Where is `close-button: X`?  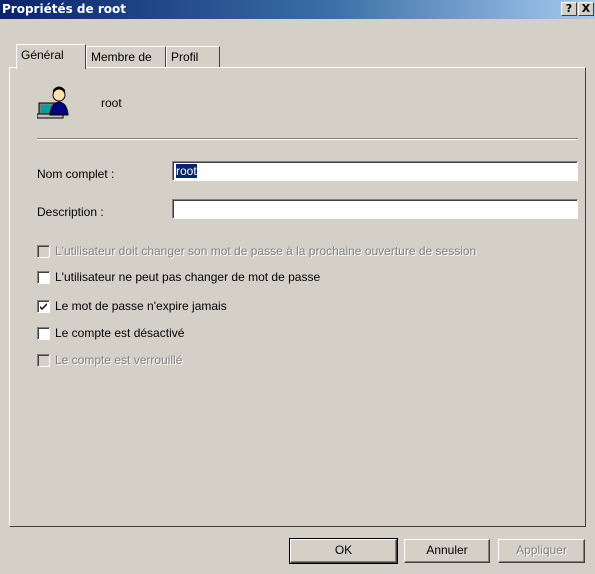 close-button: X is located at coordinates (586, 9).